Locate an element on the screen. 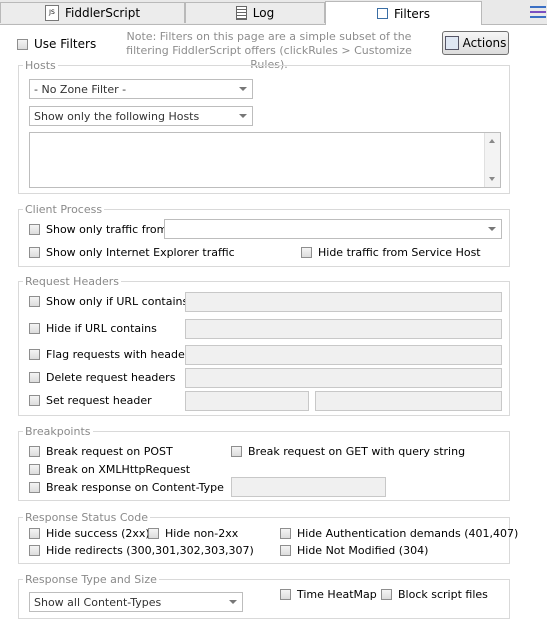 This screenshot has height=619, width=547. tab-fiddlerscript: JS FiddlerScript is located at coordinates (92, 12).